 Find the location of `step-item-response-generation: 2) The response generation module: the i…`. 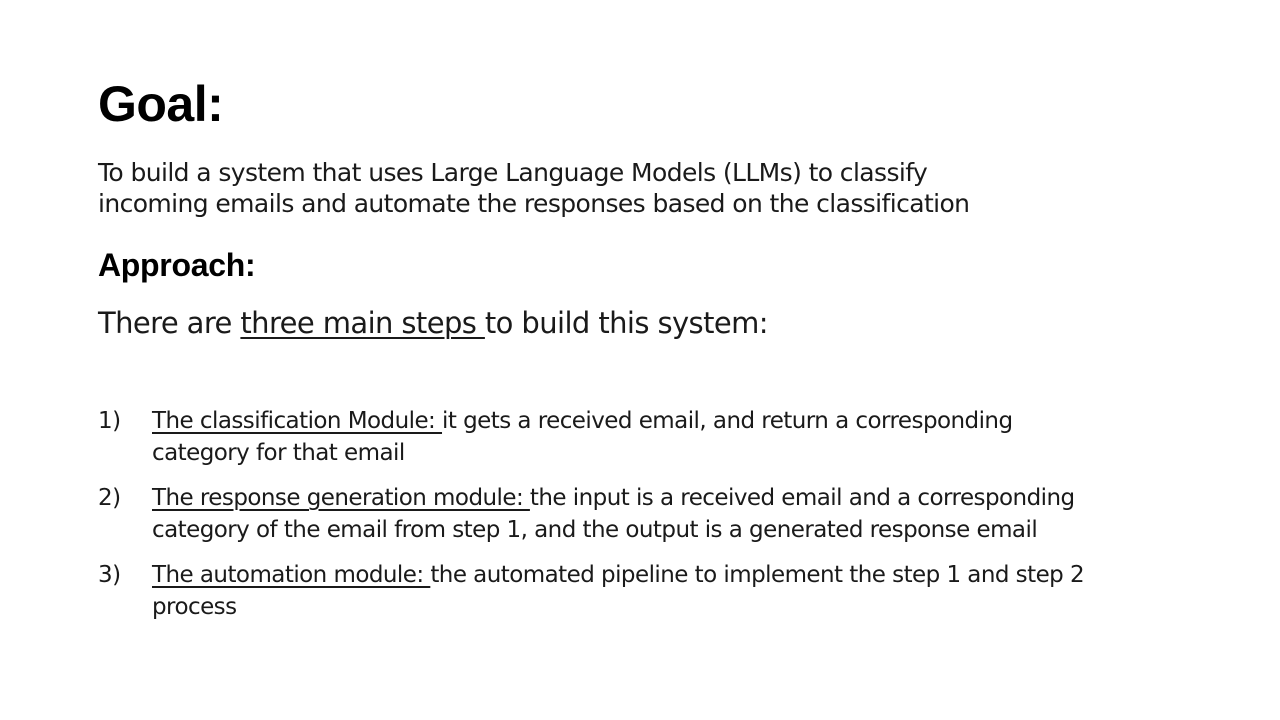

step-item-response-generation: 2) The response generation module: the i… is located at coordinates (653, 514).